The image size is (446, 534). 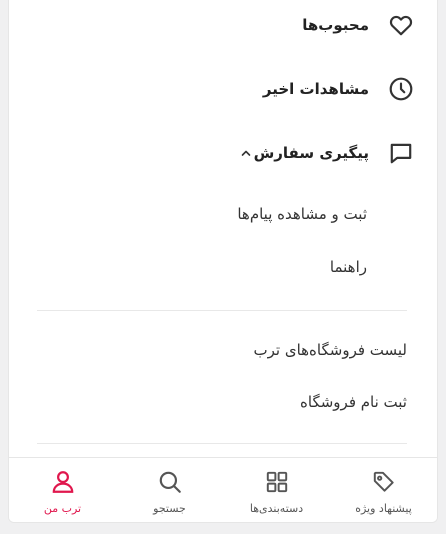 I want to click on tab-my-torob-label: ترب من, so click(x=62, y=508).